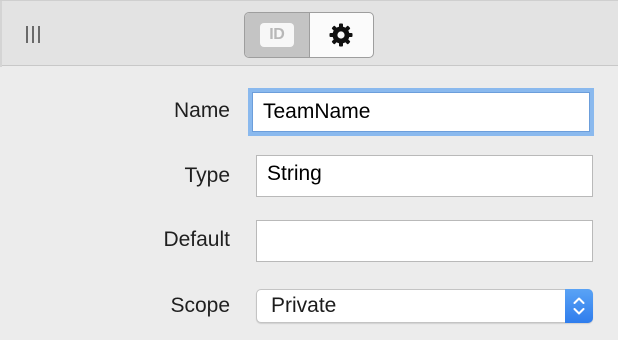 This screenshot has width=618, height=340. I want to click on name-label: Name, so click(201, 110).